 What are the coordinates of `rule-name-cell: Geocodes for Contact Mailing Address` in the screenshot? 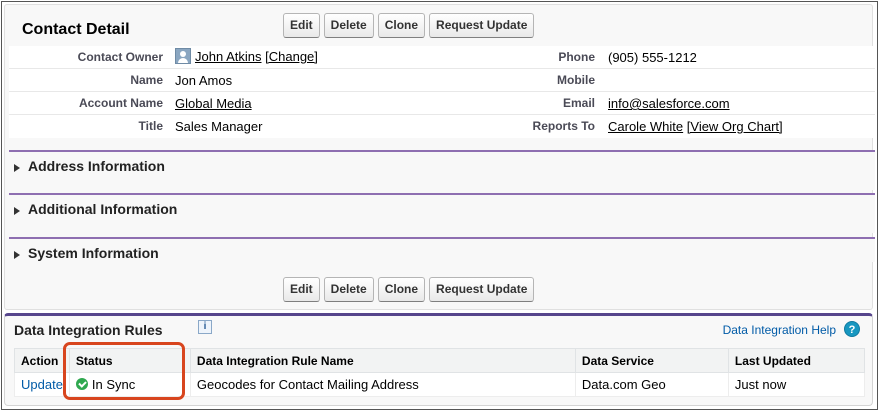 It's located at (382, 384).